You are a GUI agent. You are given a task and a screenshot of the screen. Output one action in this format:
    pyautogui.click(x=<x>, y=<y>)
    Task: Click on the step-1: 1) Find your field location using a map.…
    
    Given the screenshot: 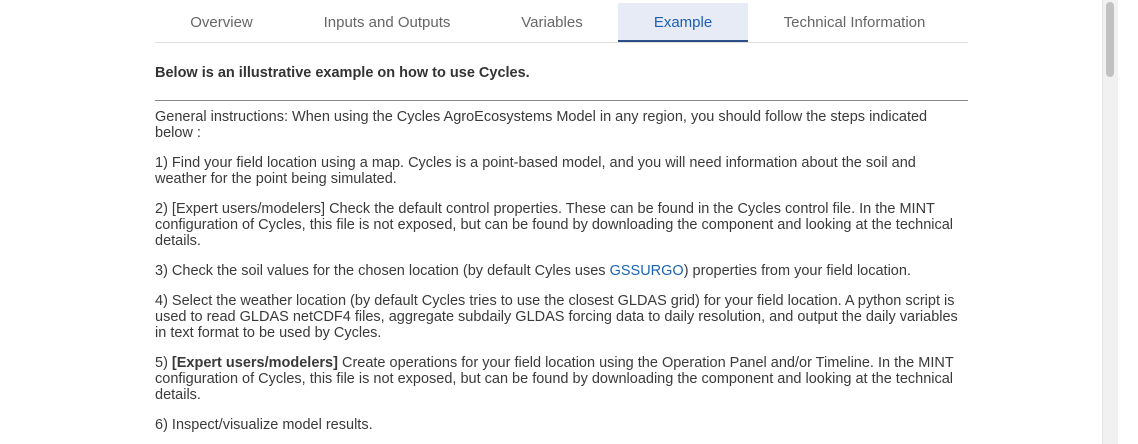 What is the action you would take?
    pyautogui.click(x=535, y=171)
    